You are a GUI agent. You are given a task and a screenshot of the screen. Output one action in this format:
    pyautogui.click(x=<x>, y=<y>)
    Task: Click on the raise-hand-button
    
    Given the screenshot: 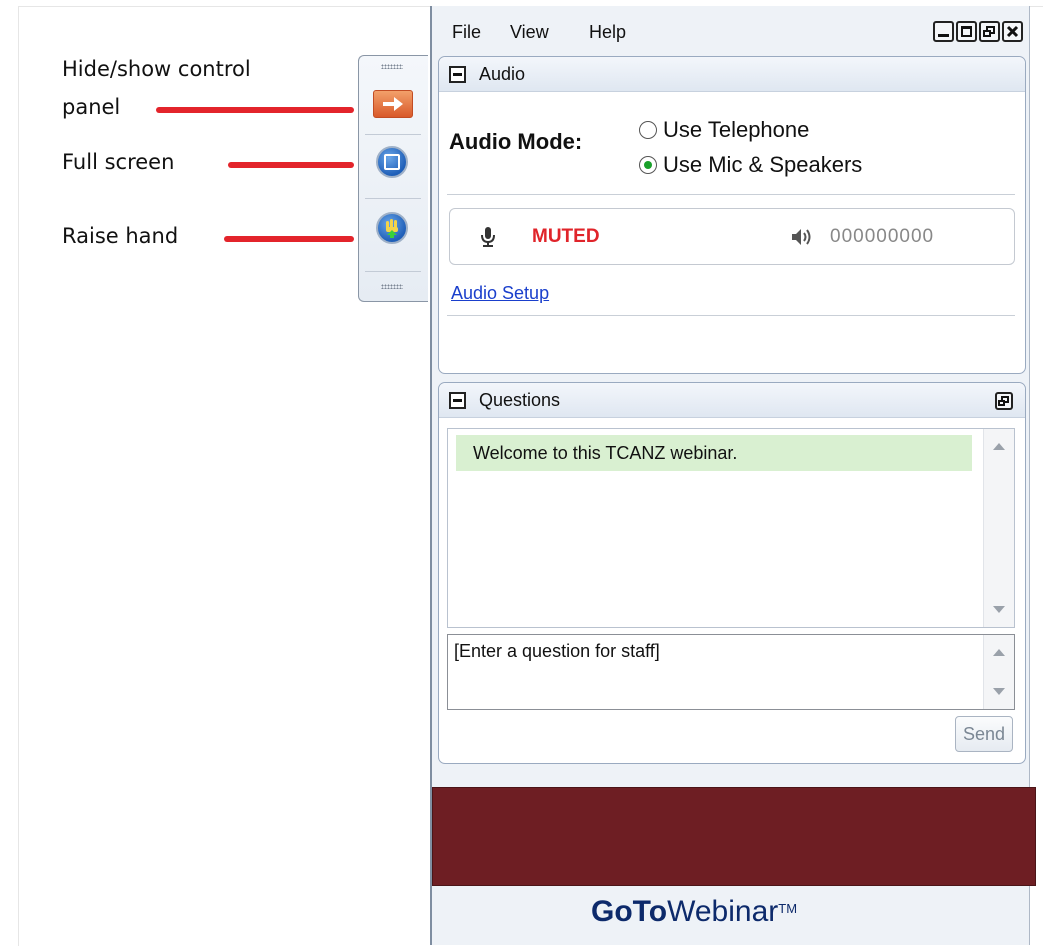 What is the action you would take?
    pyautogui.click(x=392, y=228)
    